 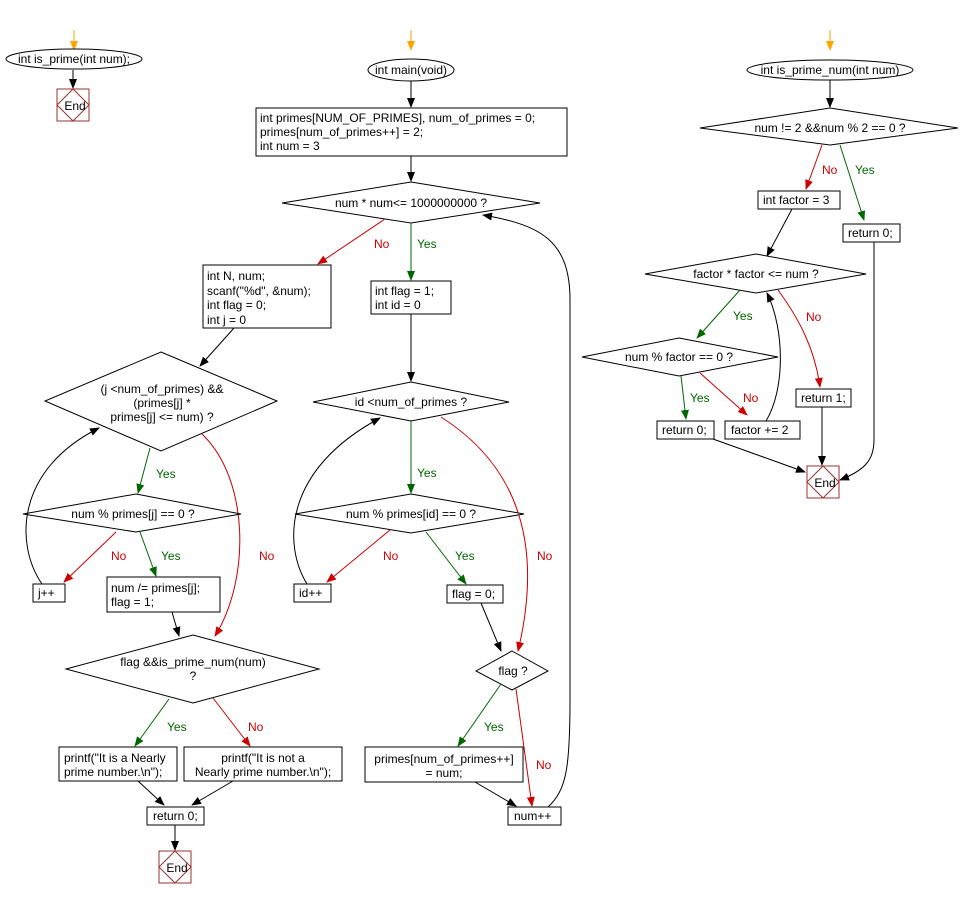 I want to click on cond-mod-factor-label: num % factor == 0 ?, so click(x=679, y=357).